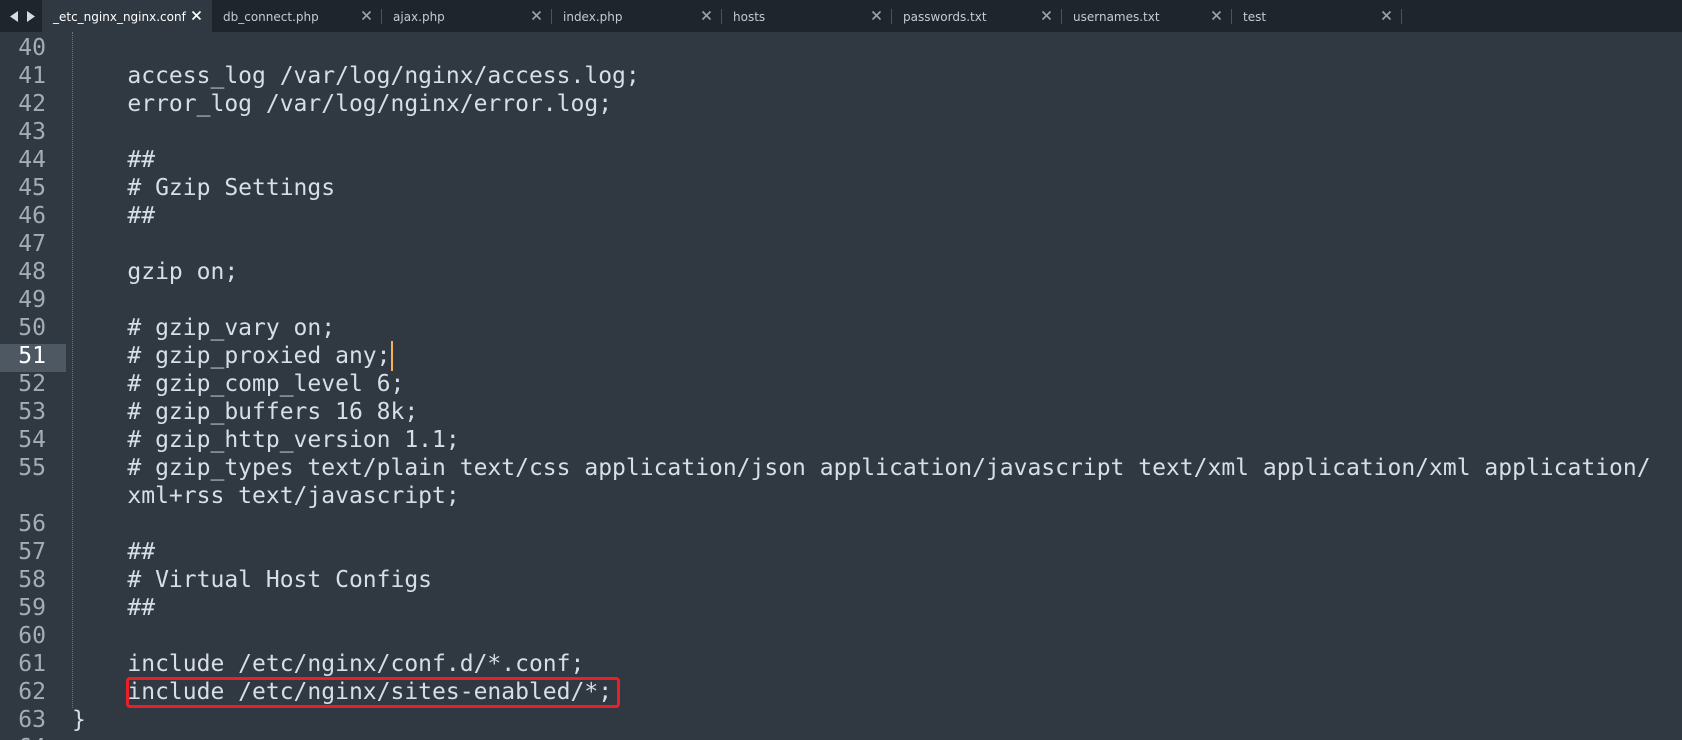 The height and width of the screenshot is (740, 1682). What do you see at coordinates (342, 104) in the screenshot?
I see `code-text: error_log /var/log/nginx/error.log;` at bounding box center [342, 104].